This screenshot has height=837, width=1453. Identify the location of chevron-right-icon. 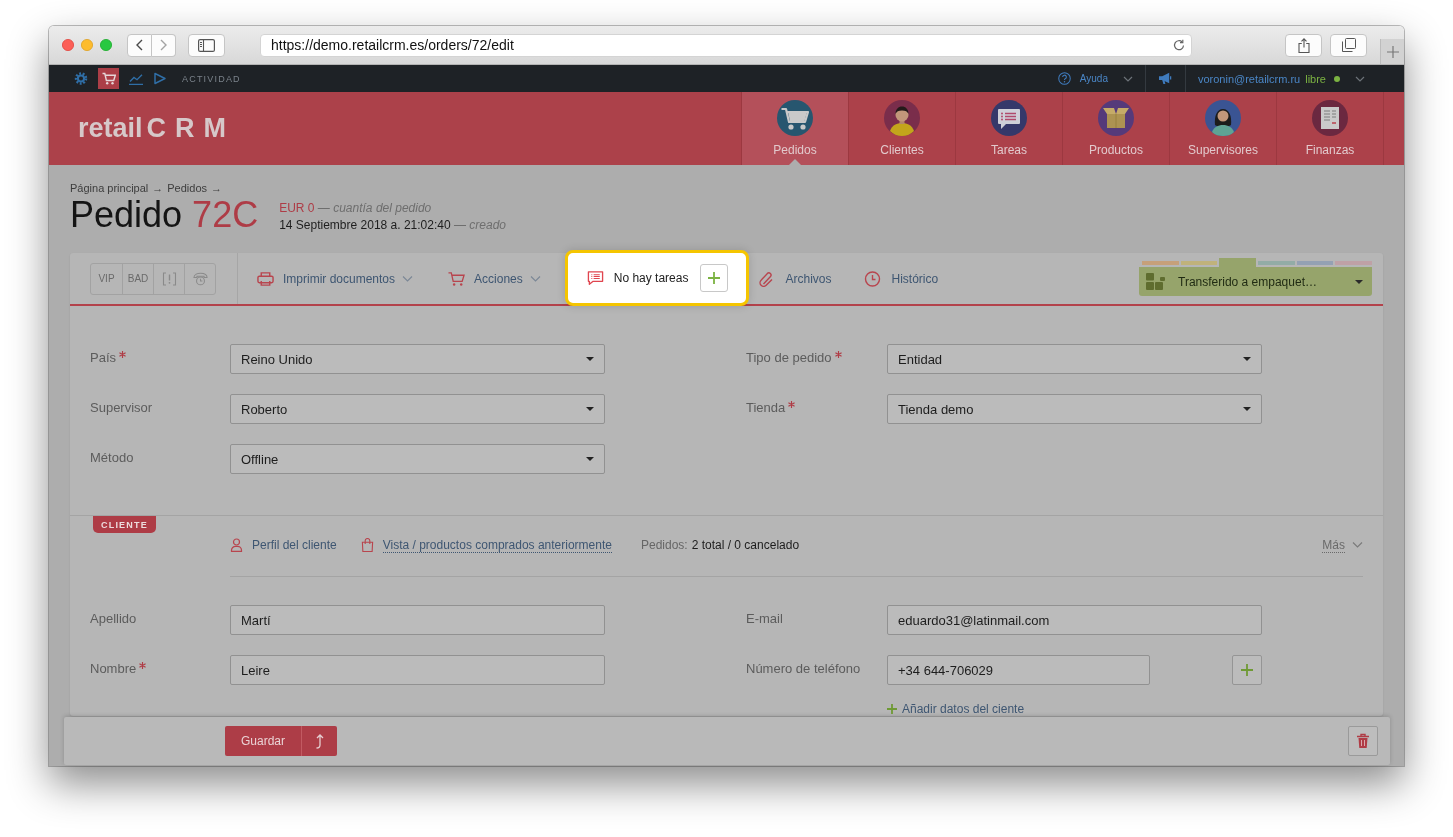
(163, 45).